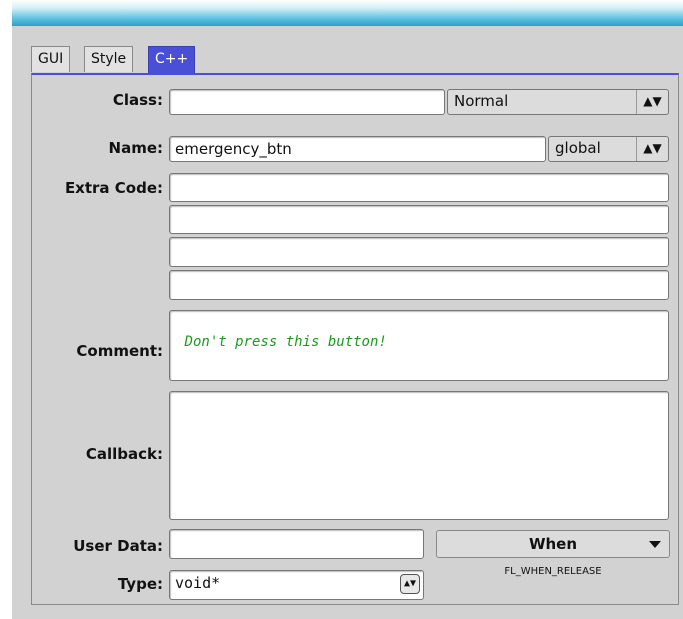 Image resolution: width=683 pixels, height=619 pixels. Describe the element at coordinates (578, 148) in the screenshot. I see `name-scope-value: global` at that location.